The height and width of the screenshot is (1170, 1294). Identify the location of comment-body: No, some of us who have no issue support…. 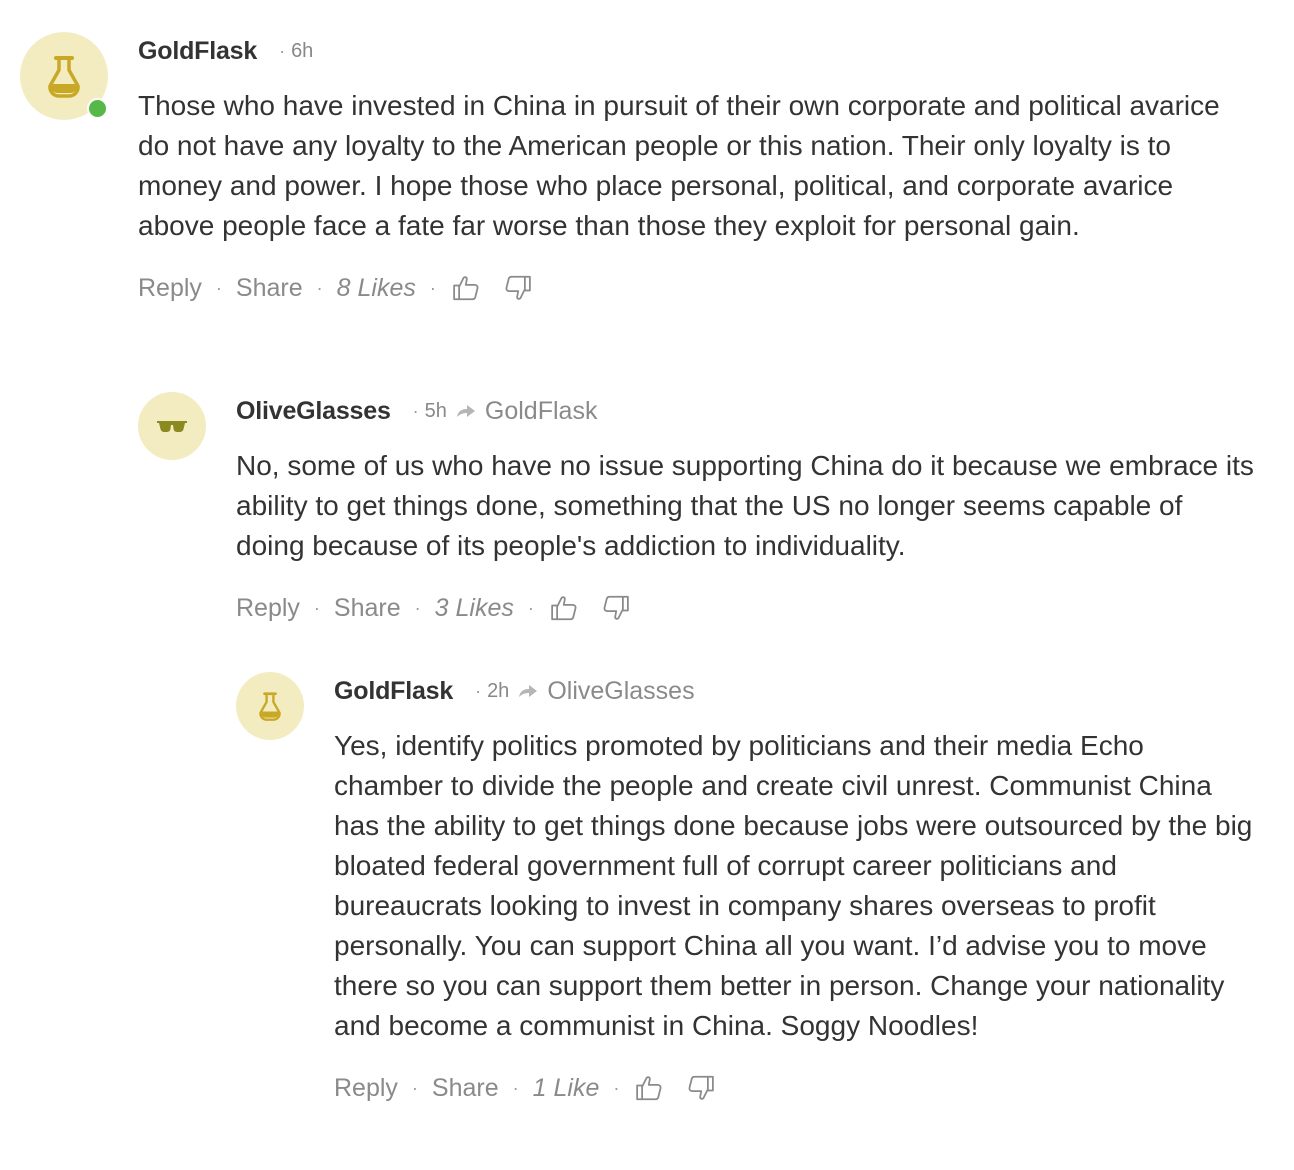
(745, 505).